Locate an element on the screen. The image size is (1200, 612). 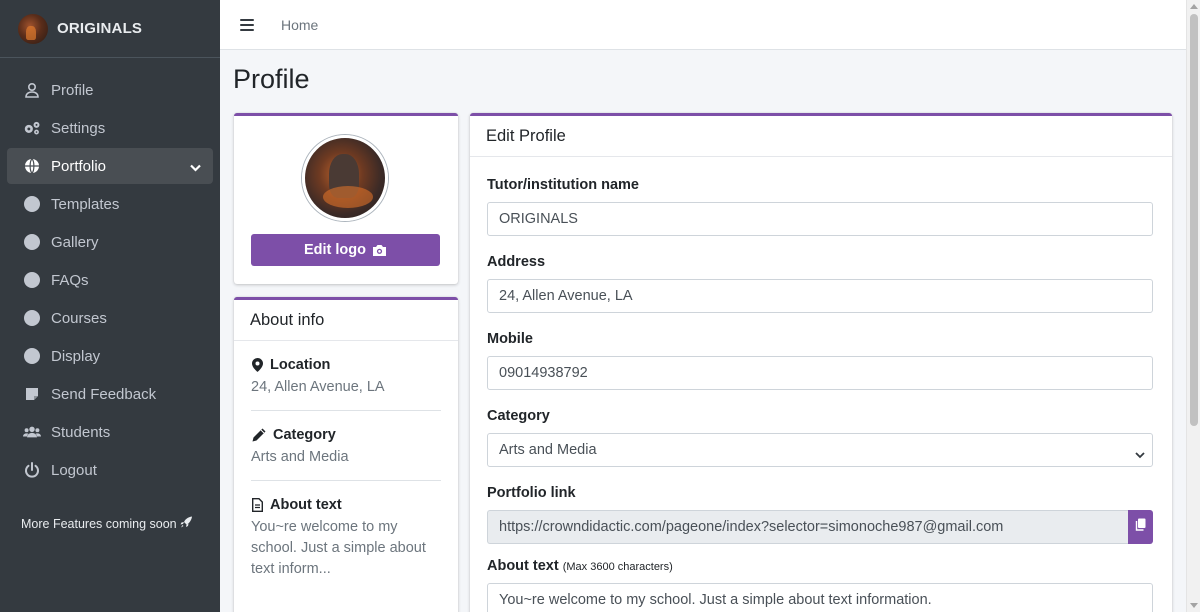
sidebar-item-logout: Logout is located at coordinates (110, 470).